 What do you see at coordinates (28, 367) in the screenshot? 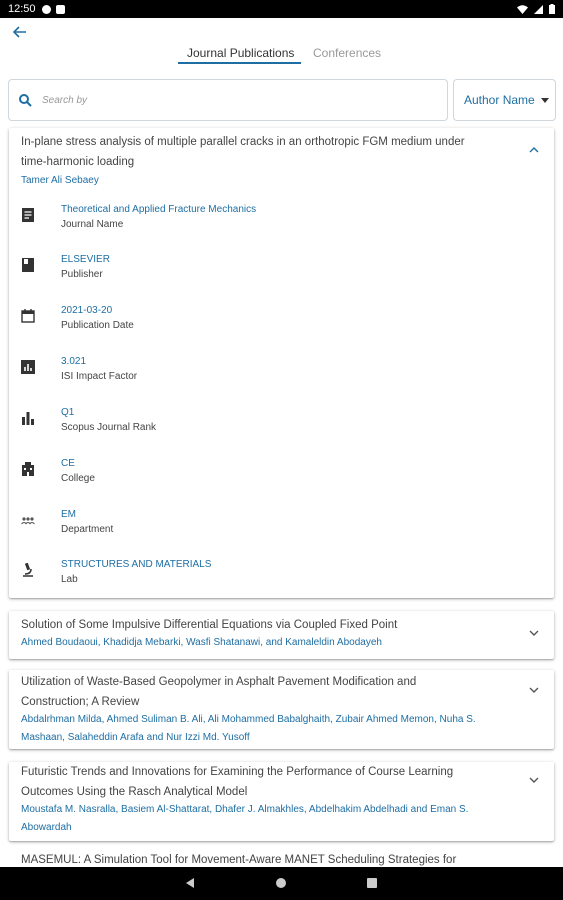
I see `chart-box-icon` at bounding box center [28, 367].